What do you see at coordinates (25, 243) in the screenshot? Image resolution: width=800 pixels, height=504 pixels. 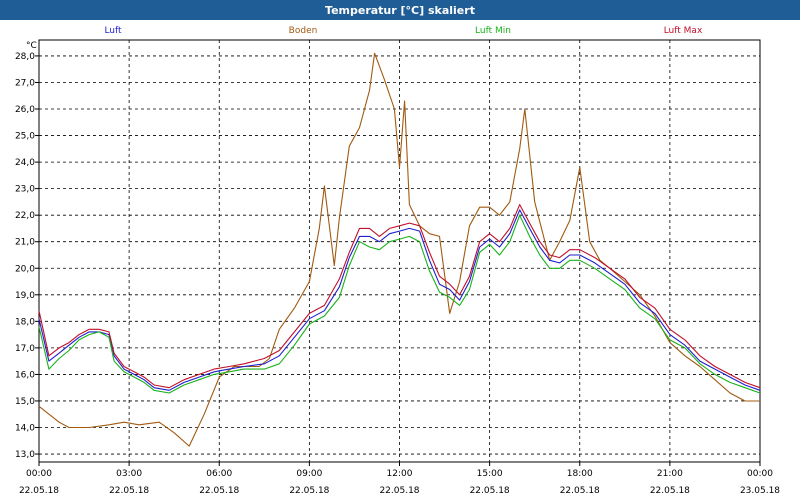 I see `y-tick-label: 21,0` at bounding box center [25, 243].